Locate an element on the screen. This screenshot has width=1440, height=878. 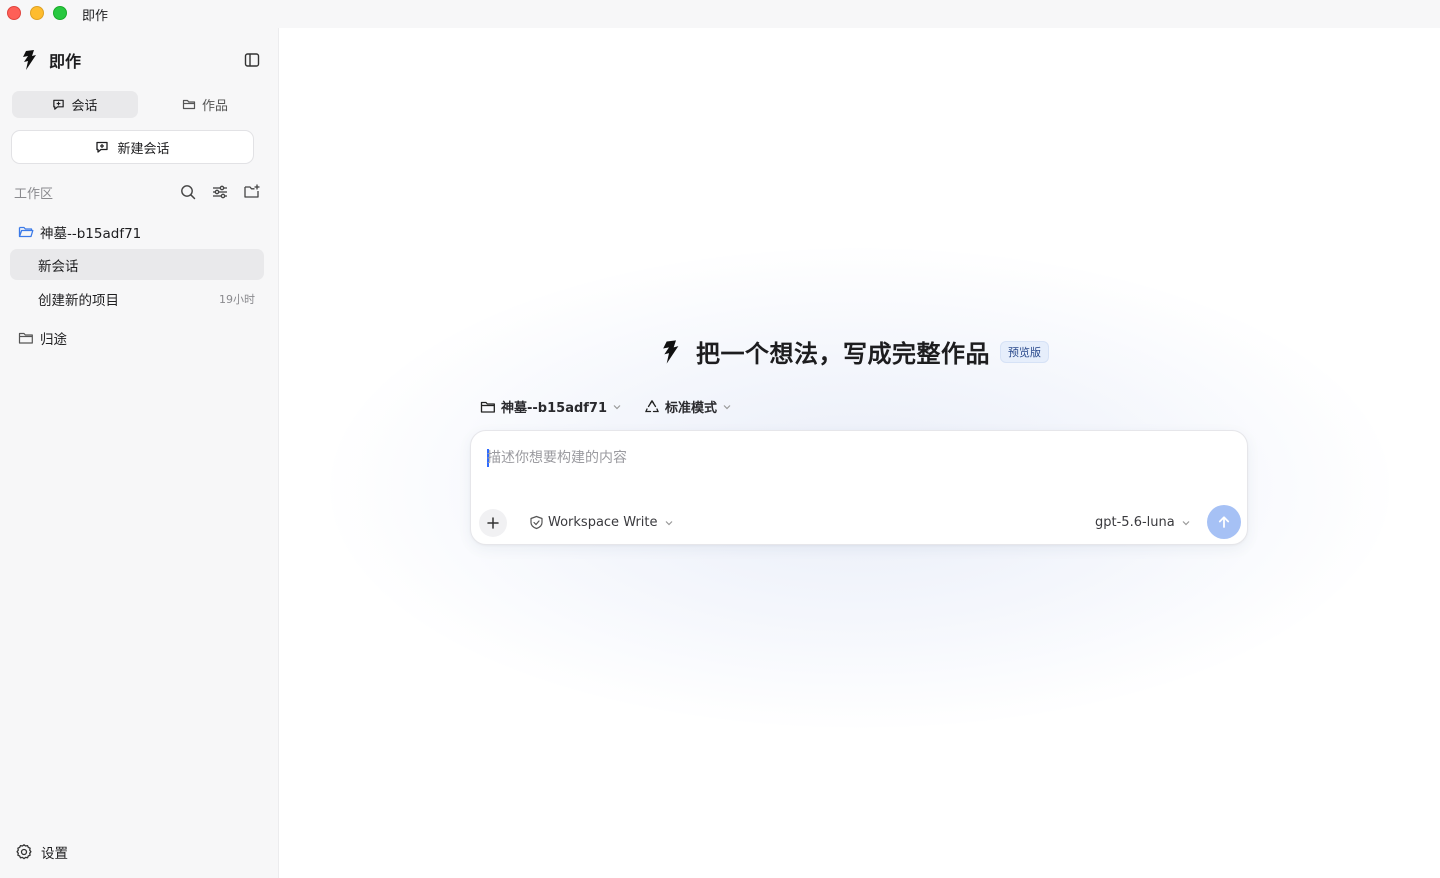
new-chat-icon is located at coordinates (102, 147).